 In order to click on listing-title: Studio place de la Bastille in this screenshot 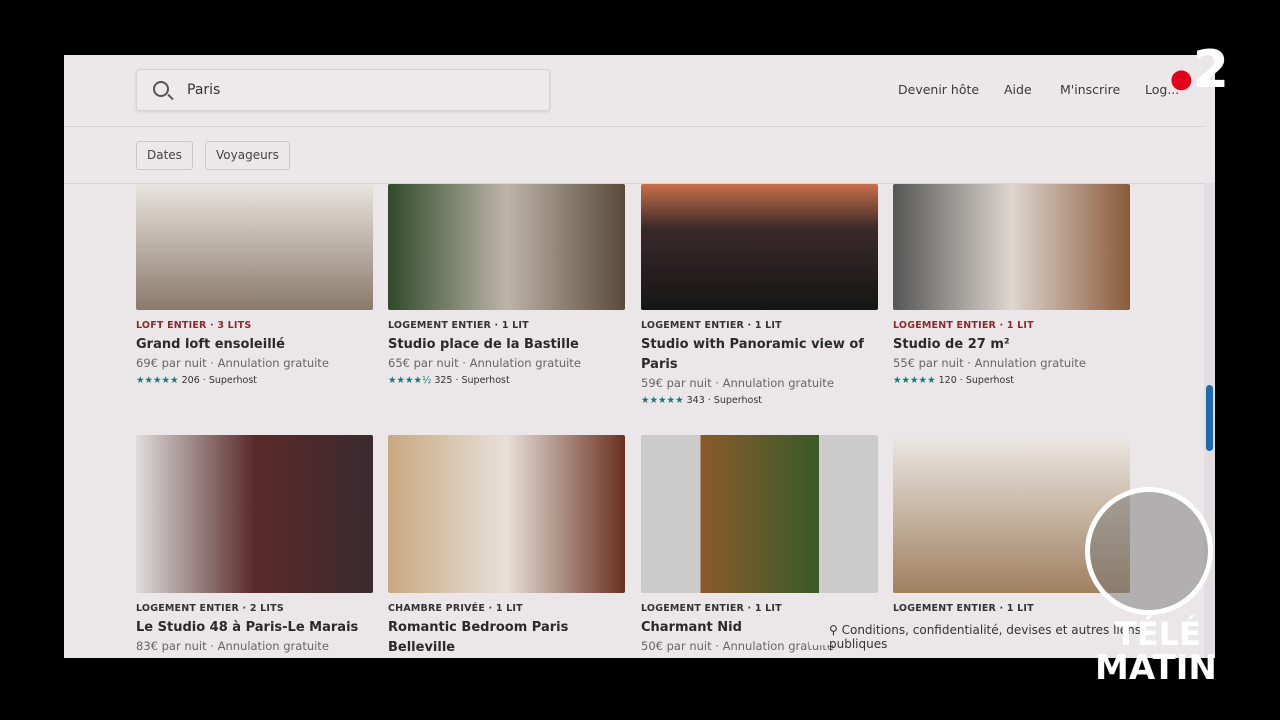, I will do `click(506, 345)`.